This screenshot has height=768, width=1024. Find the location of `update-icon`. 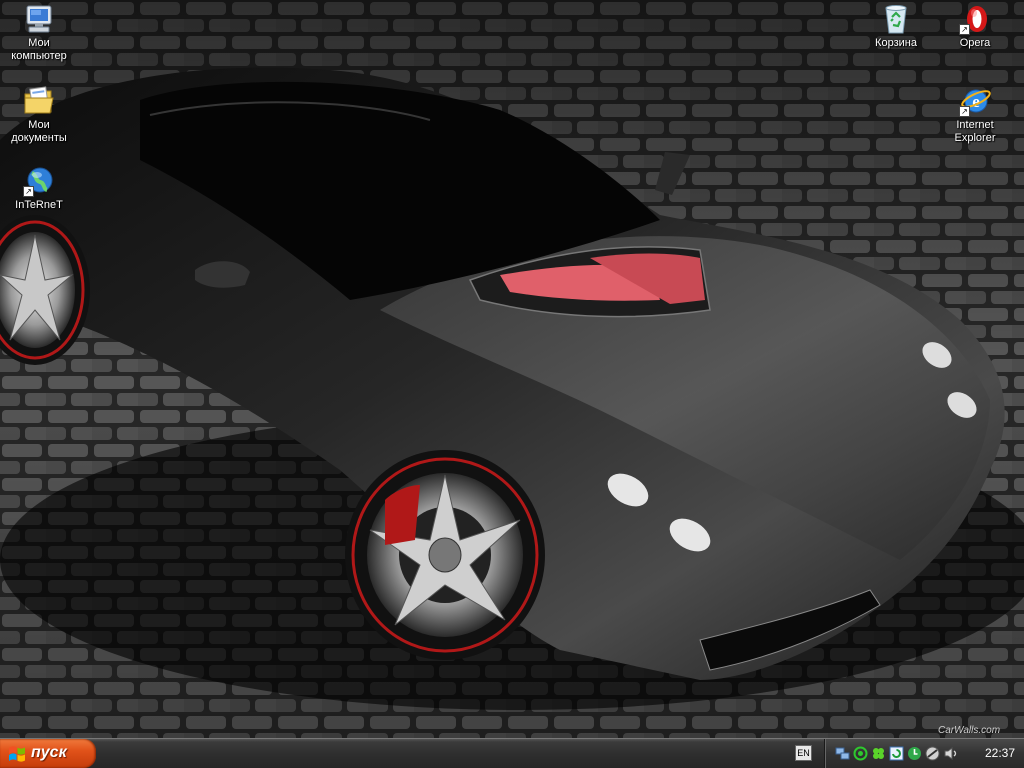

update-icon is located at coordinates (914, 753).